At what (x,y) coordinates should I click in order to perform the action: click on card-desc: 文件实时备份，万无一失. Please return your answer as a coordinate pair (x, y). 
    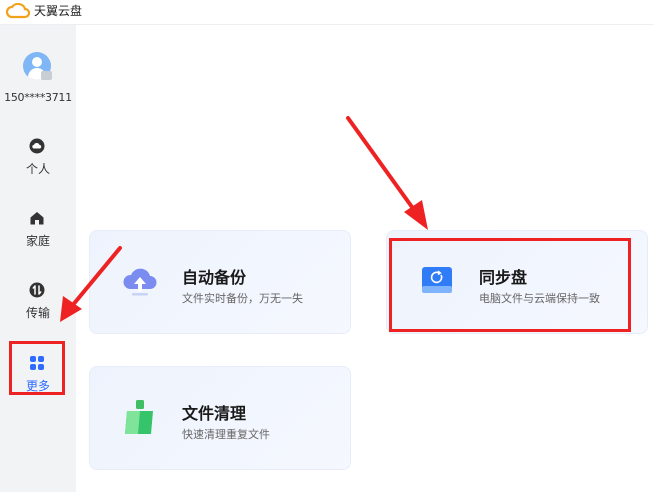
    Looking at the image, I should click on (242, 298).